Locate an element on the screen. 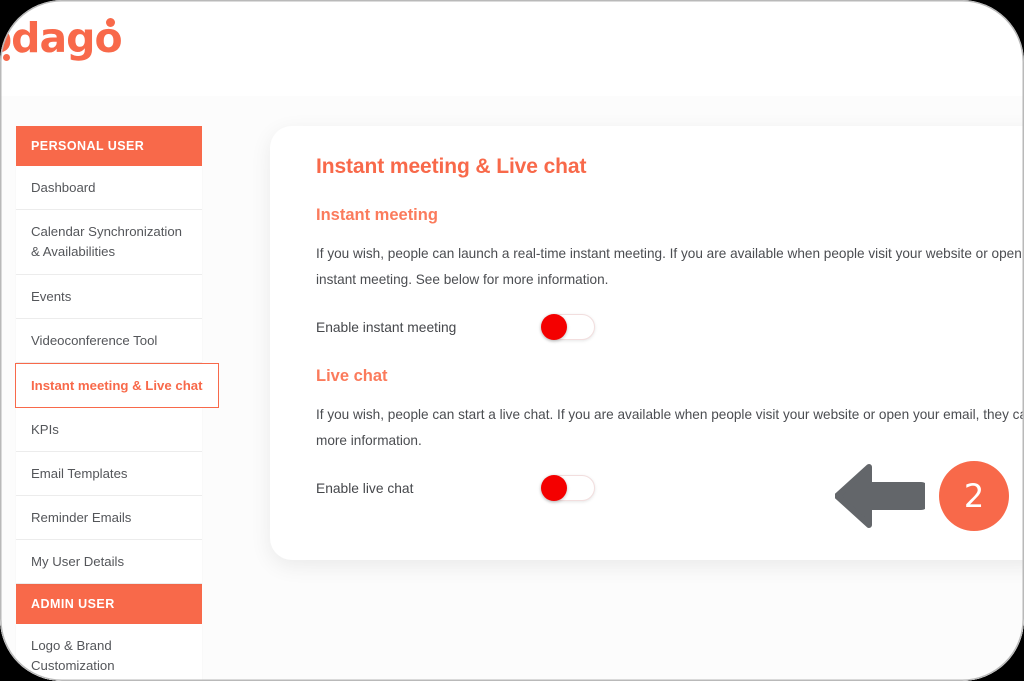  sidebar-item-events: Events is located at coordinates (109, 297).